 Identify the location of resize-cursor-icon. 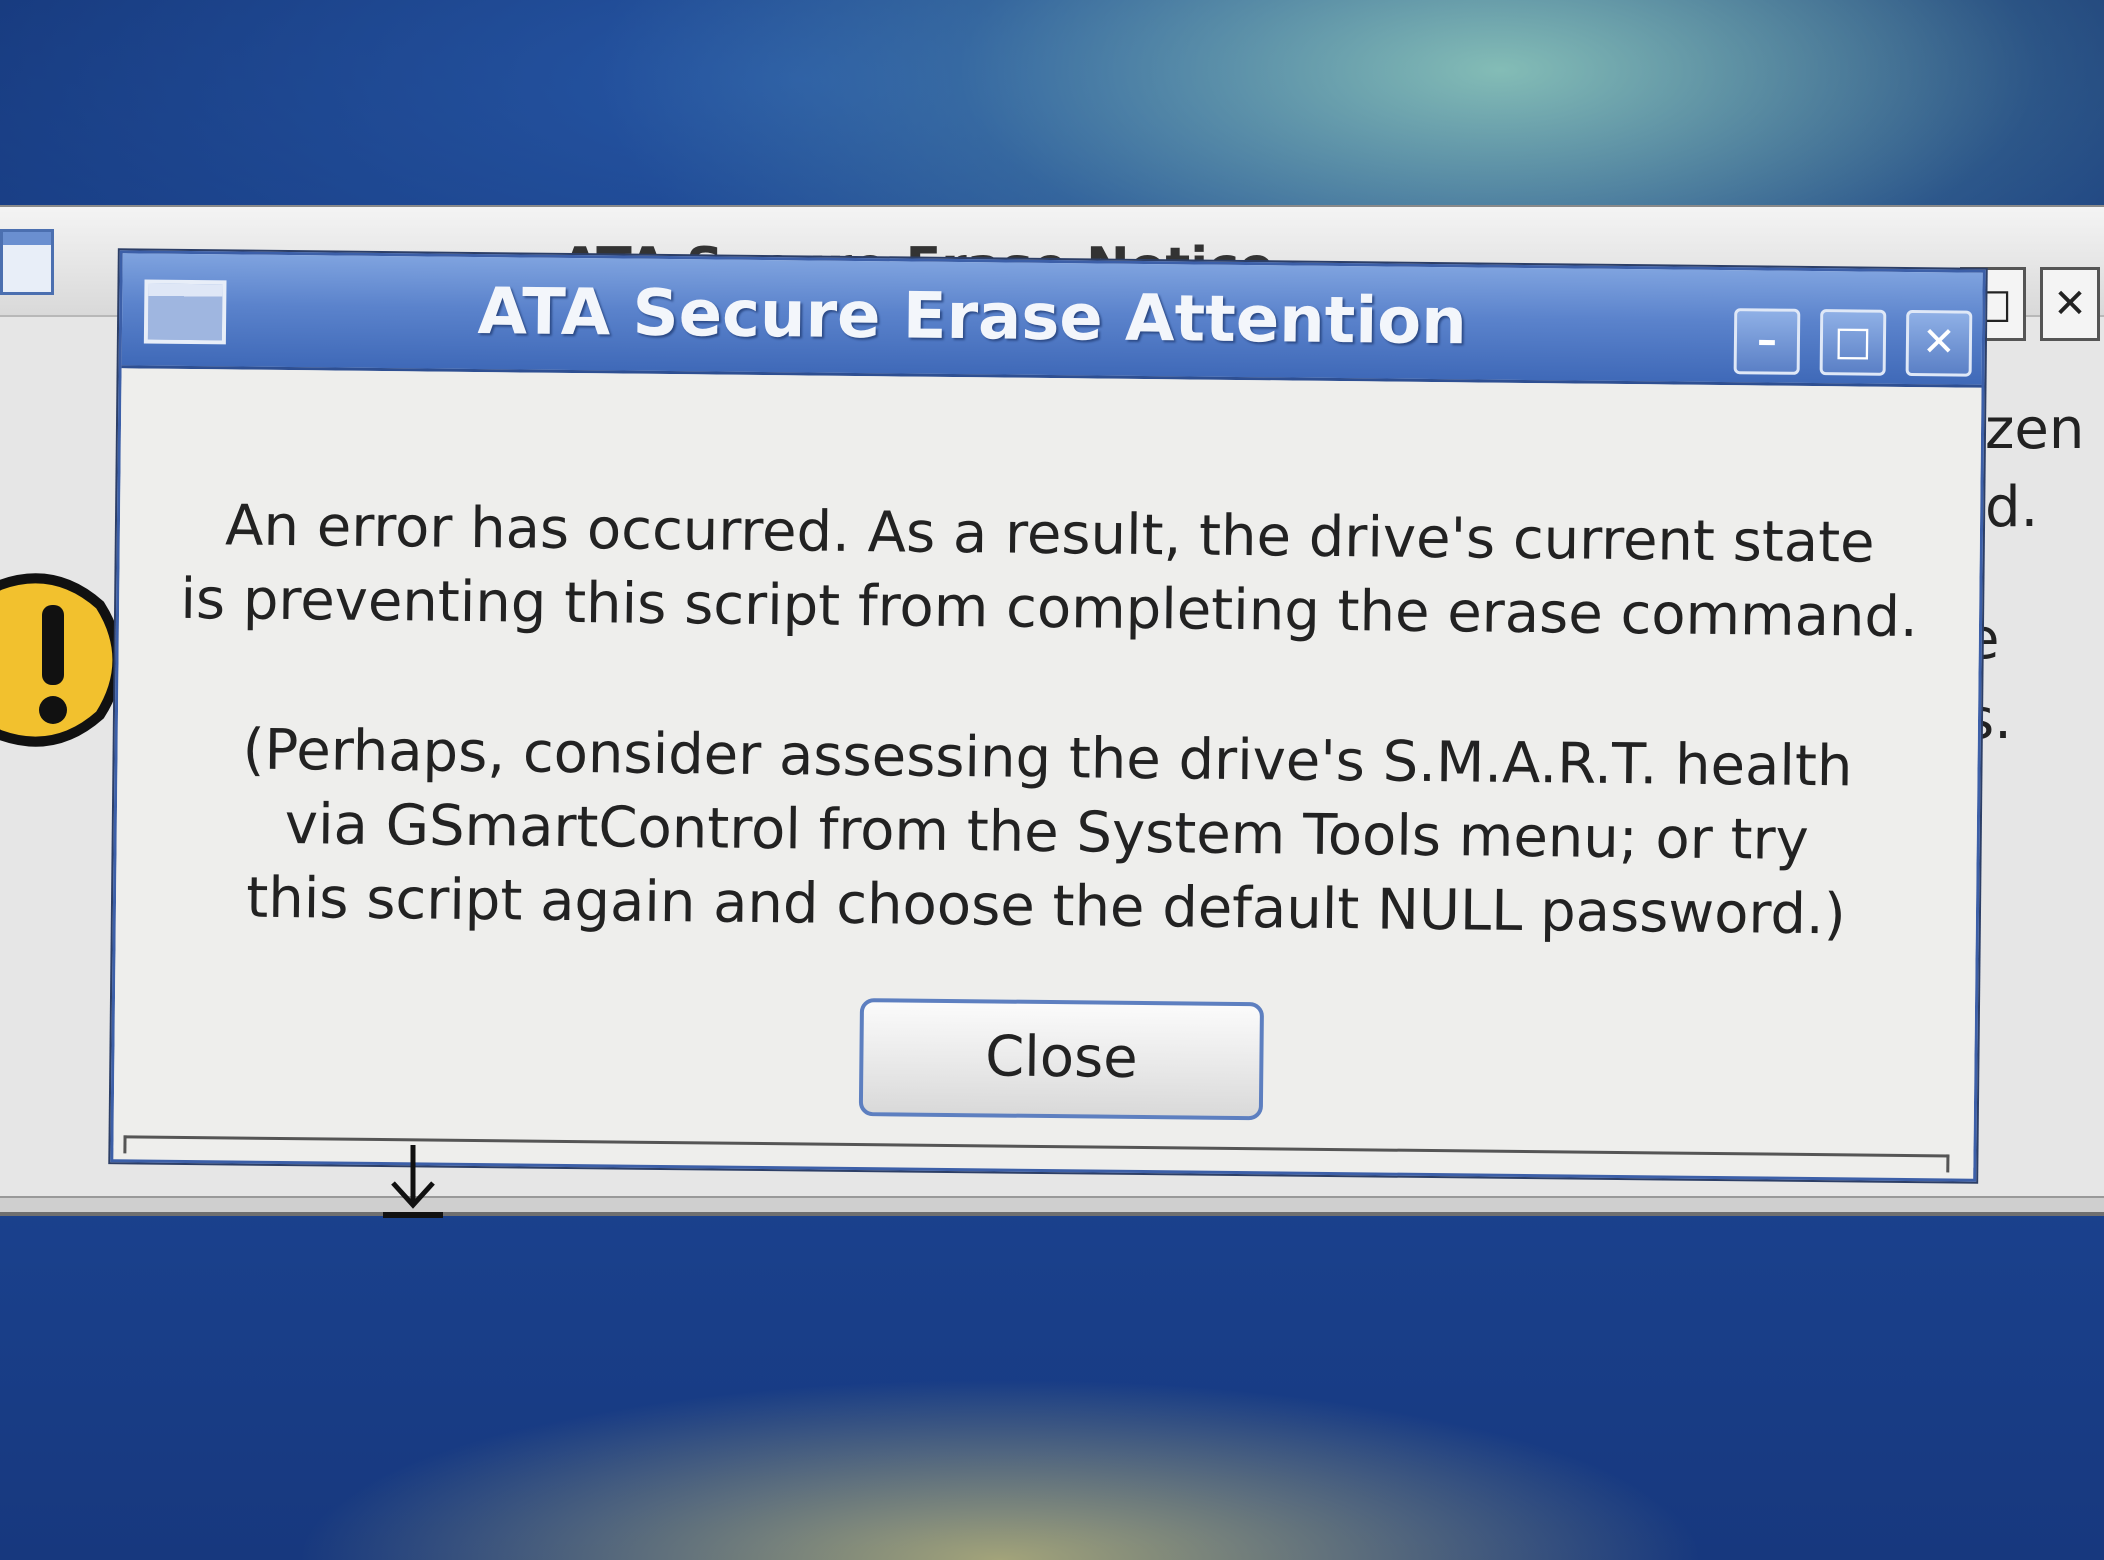
(413, 1181).